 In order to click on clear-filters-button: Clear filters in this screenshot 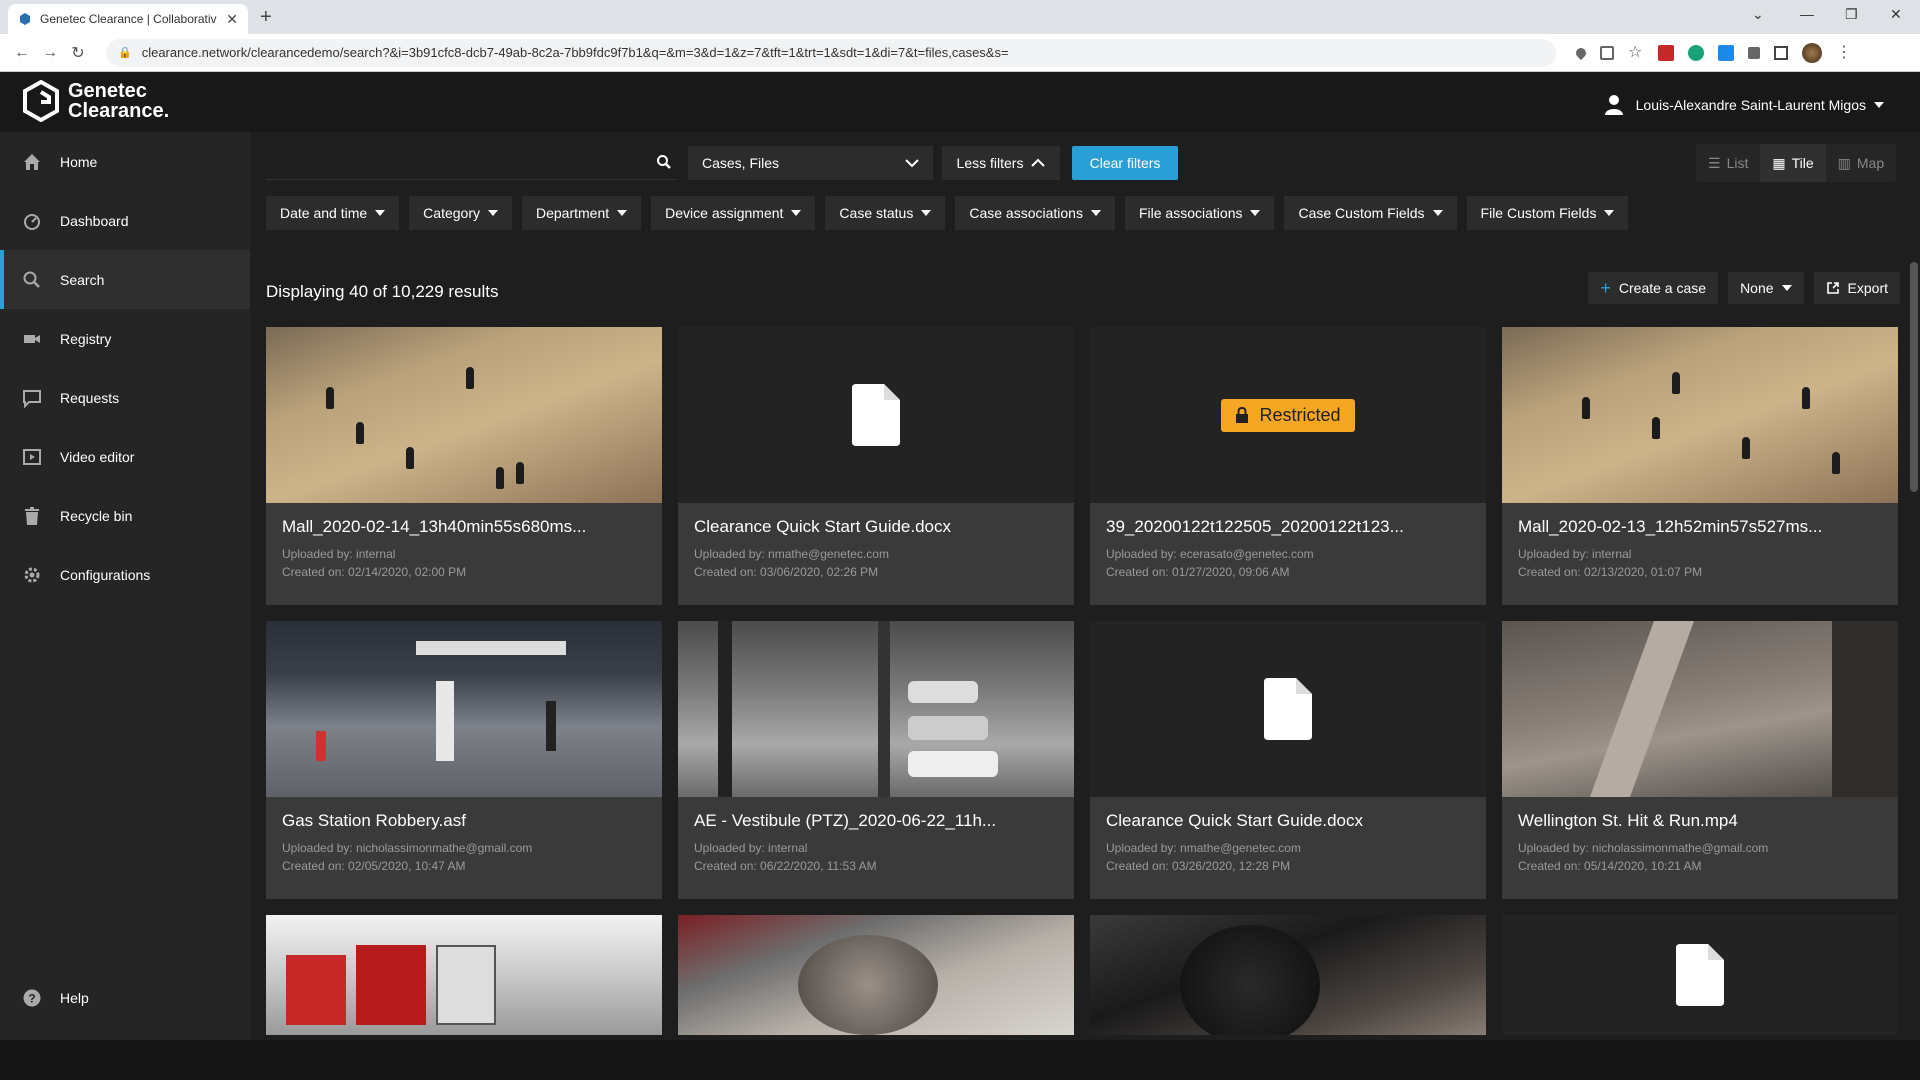, I will do `click(1125, 163)`.